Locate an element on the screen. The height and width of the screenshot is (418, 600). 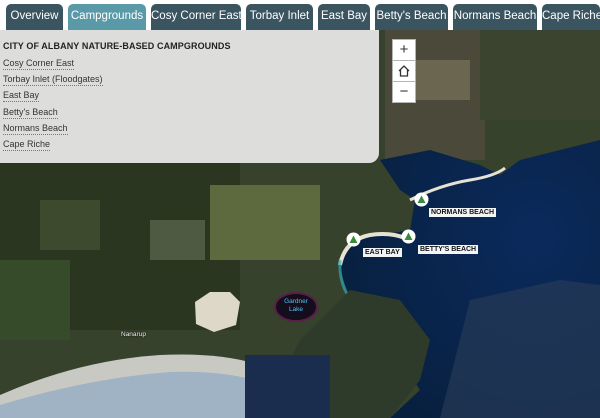
label-bettys-beach: BETTY'S BEACH is located at coordinates (448, 249).